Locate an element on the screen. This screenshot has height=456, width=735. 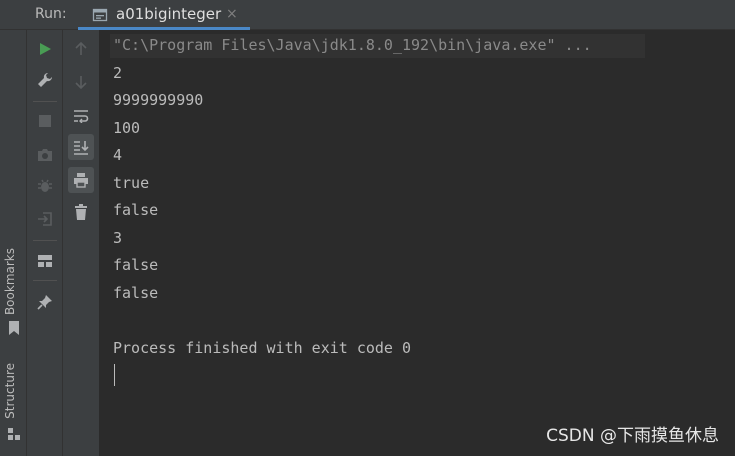
structure-tab: Structure is located at coordinates (10, 391).